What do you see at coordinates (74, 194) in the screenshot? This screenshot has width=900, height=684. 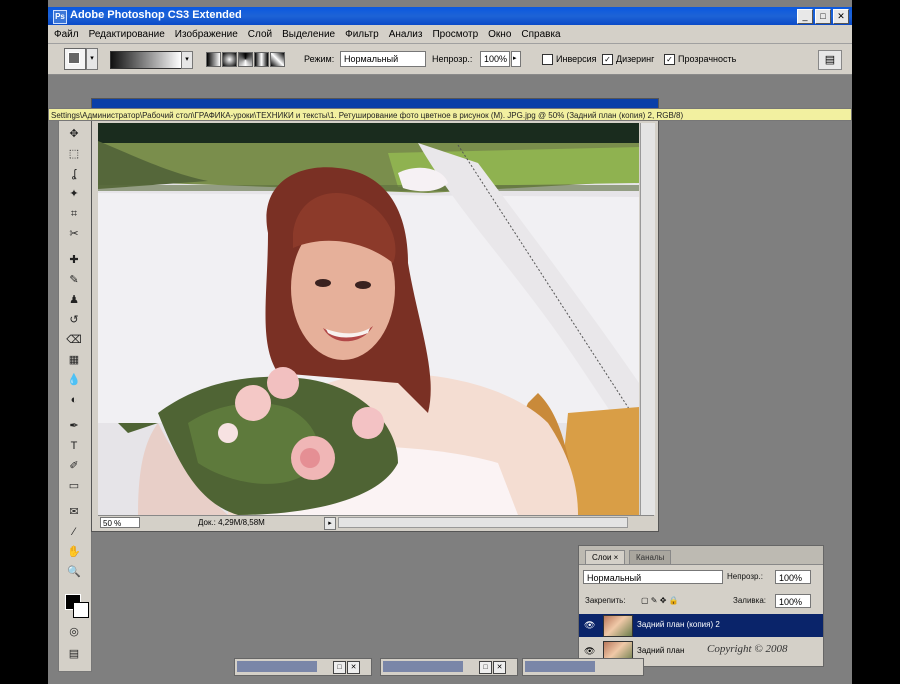 I see `magic-wand-tool-icon: ✦` at bounding box center [74, 194].